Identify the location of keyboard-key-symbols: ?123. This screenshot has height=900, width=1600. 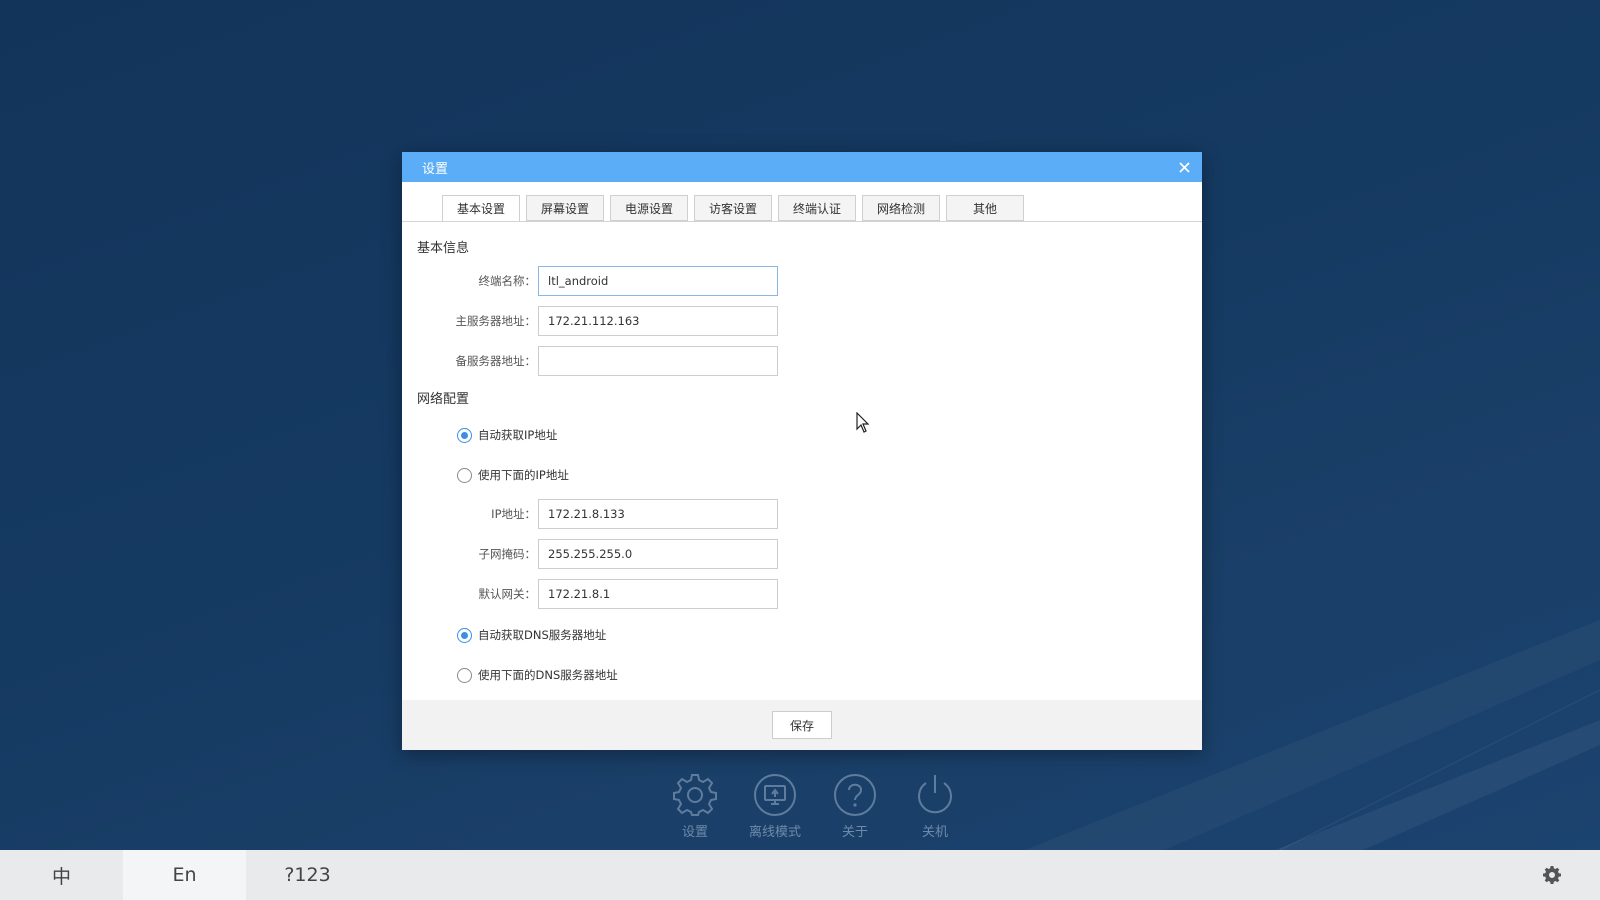
(307, 875).